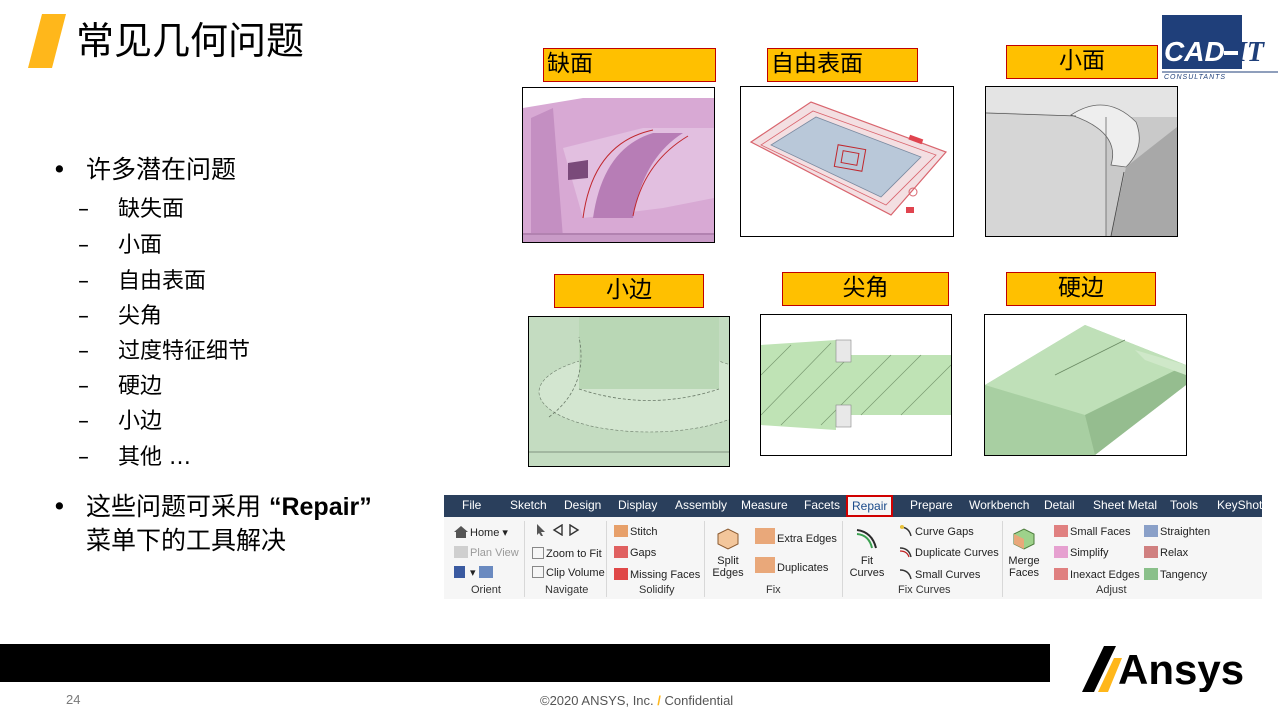  What do you see at coordinates (1111, 590) in the screenshot?
I see `group-adjust: Adjust` at bounding box center [1111, 590].